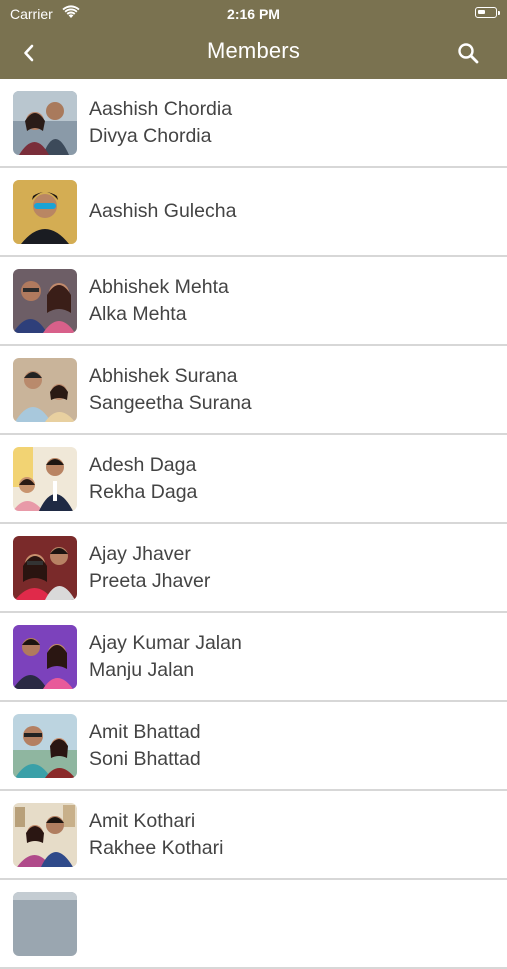  I want to click on member-secondary-name: Manju Jalan, so click(142, 669).